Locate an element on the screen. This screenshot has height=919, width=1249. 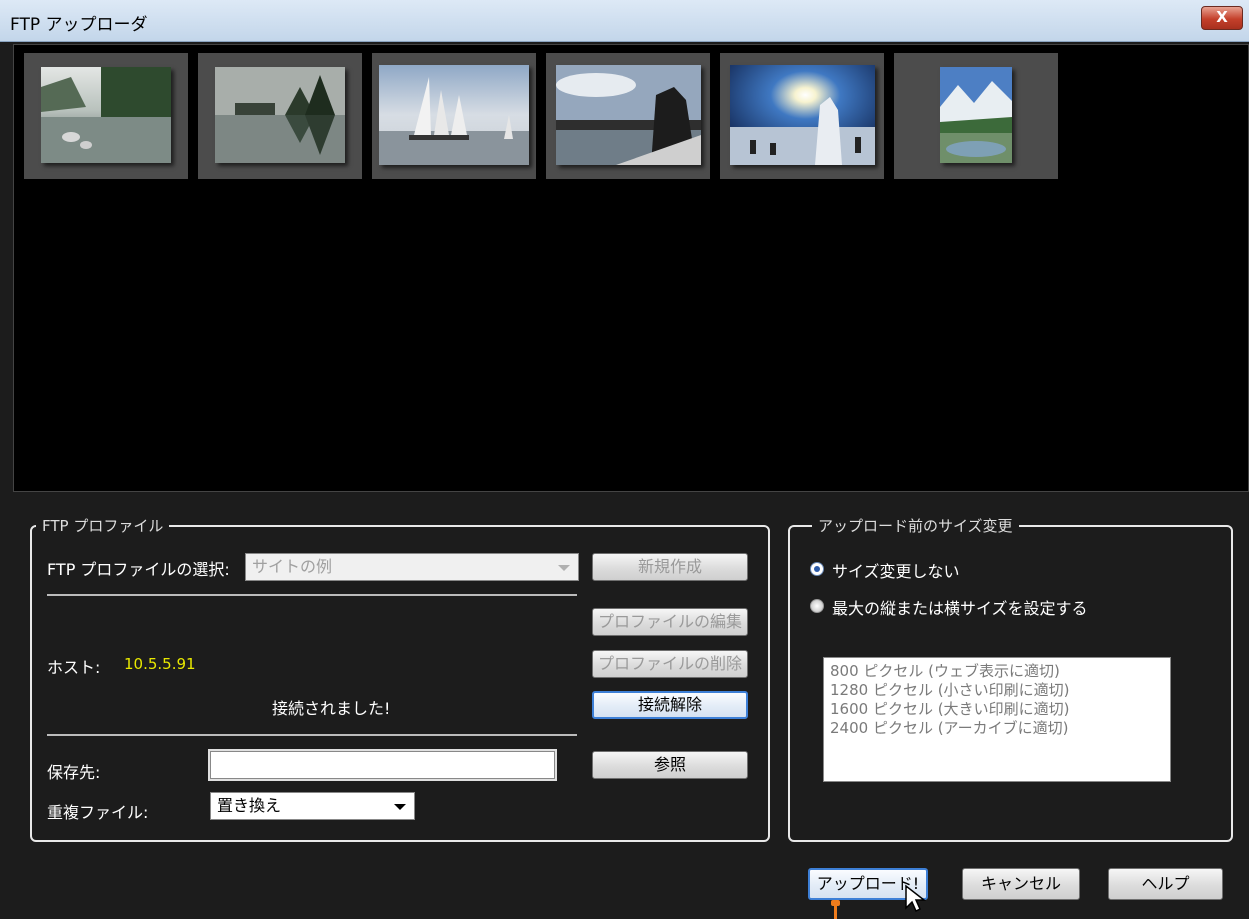
disconnect-button: 接続解除 is located at coordinates (670, 705).